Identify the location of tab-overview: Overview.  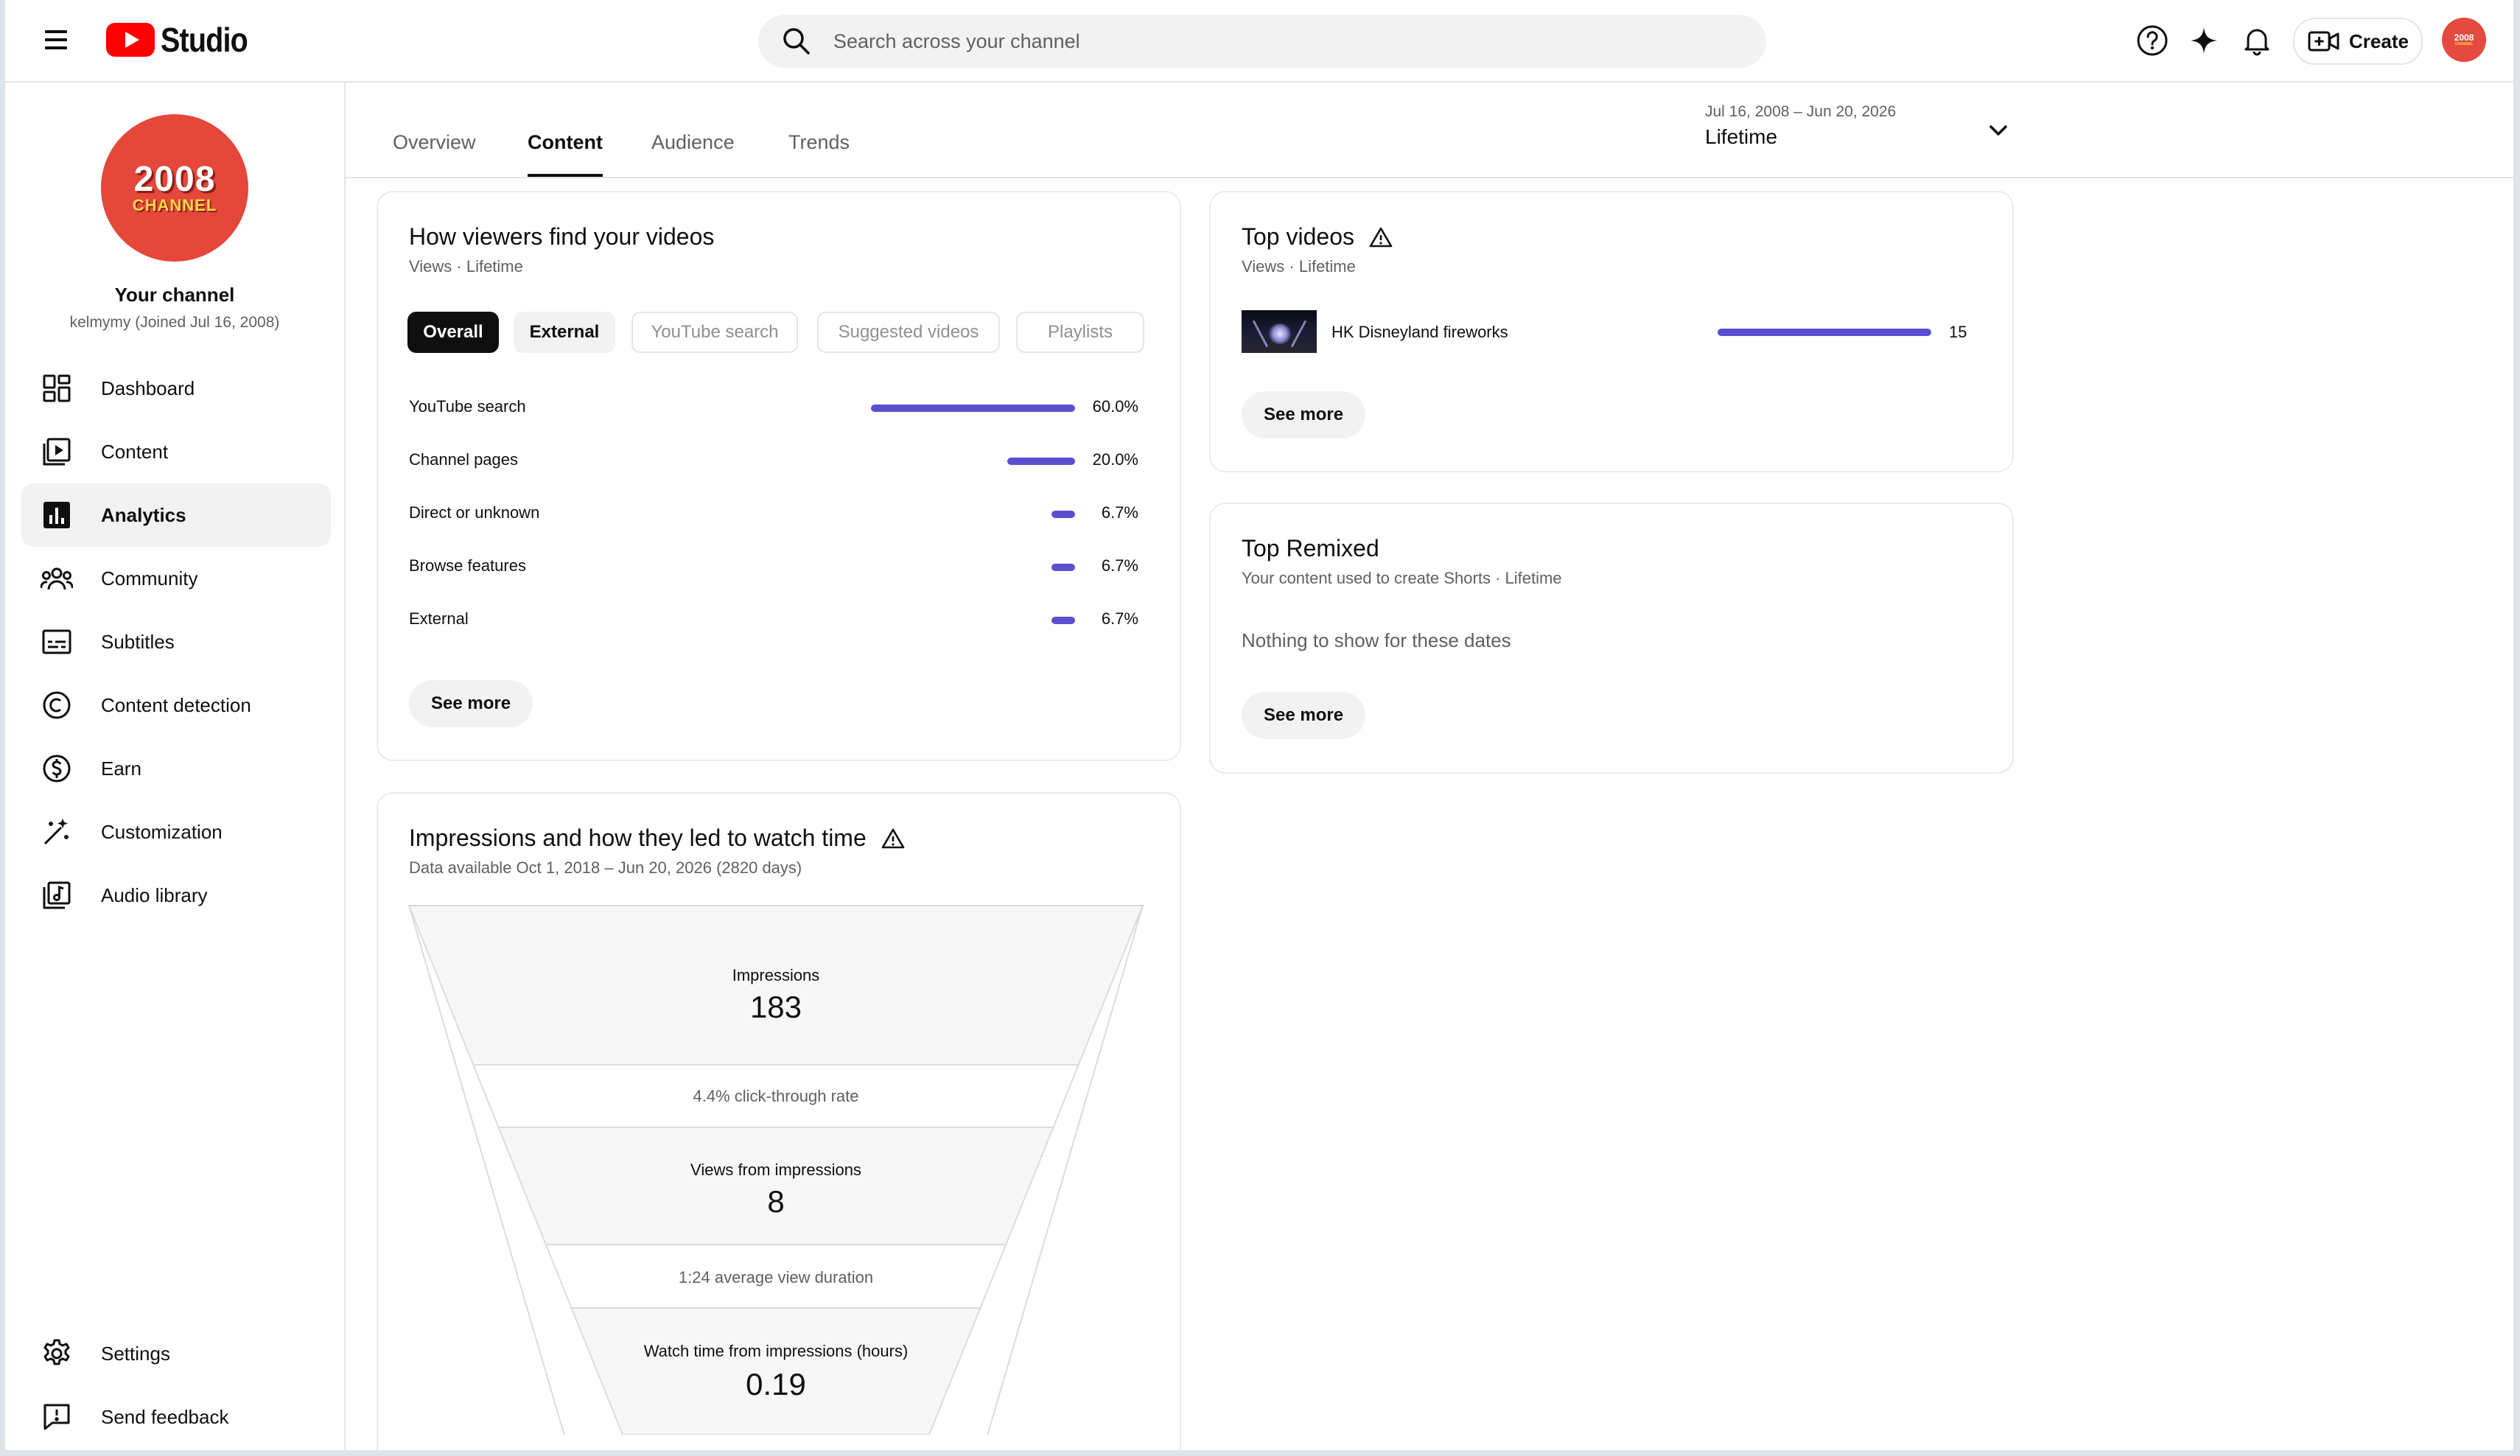
(434, 154).